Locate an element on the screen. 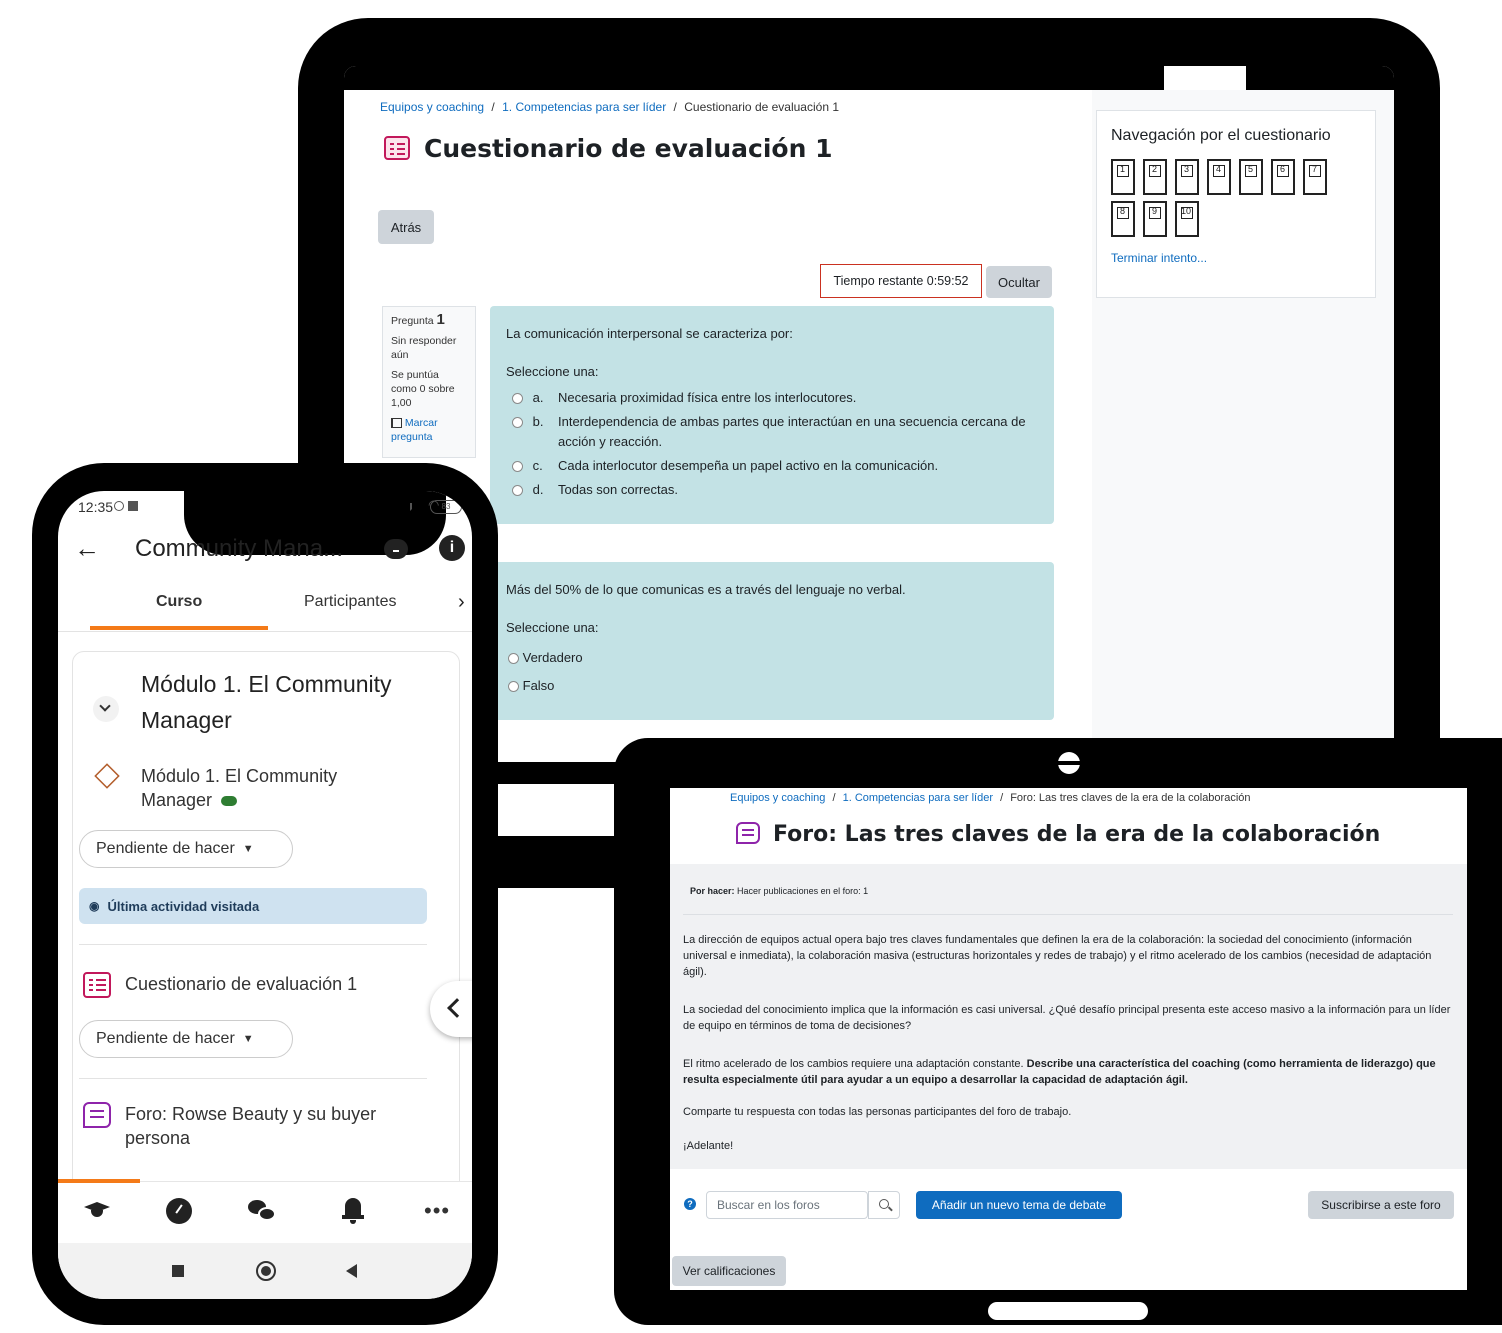 The width and height of the screenshot is (1502, 1333). nav-number: 9 is located at coordinates (1155, 211).